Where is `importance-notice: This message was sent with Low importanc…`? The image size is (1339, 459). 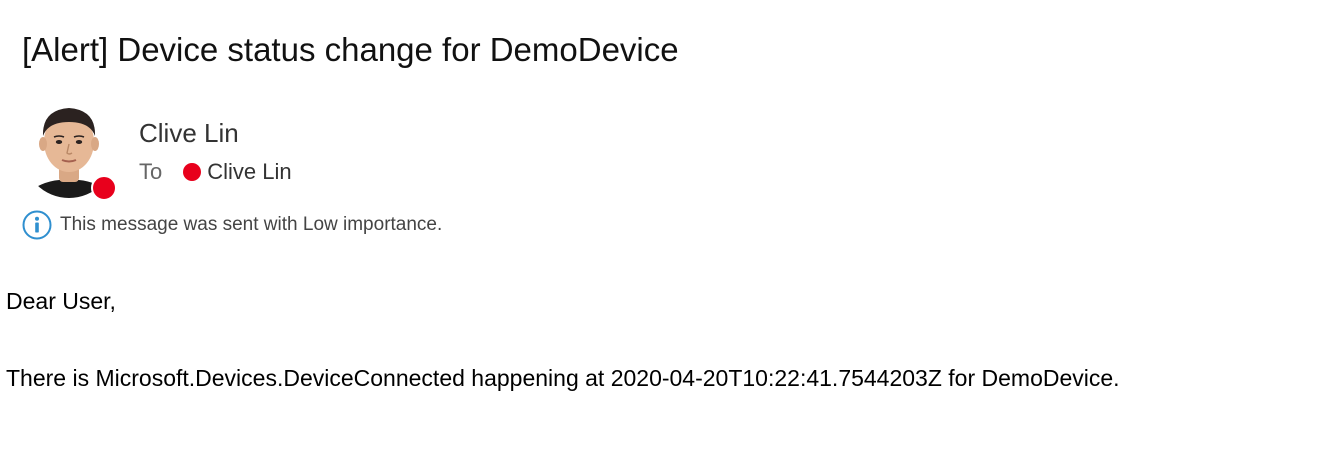 importance-notice: This message was sent with Low importanc… is located at coordinates (232, 225).